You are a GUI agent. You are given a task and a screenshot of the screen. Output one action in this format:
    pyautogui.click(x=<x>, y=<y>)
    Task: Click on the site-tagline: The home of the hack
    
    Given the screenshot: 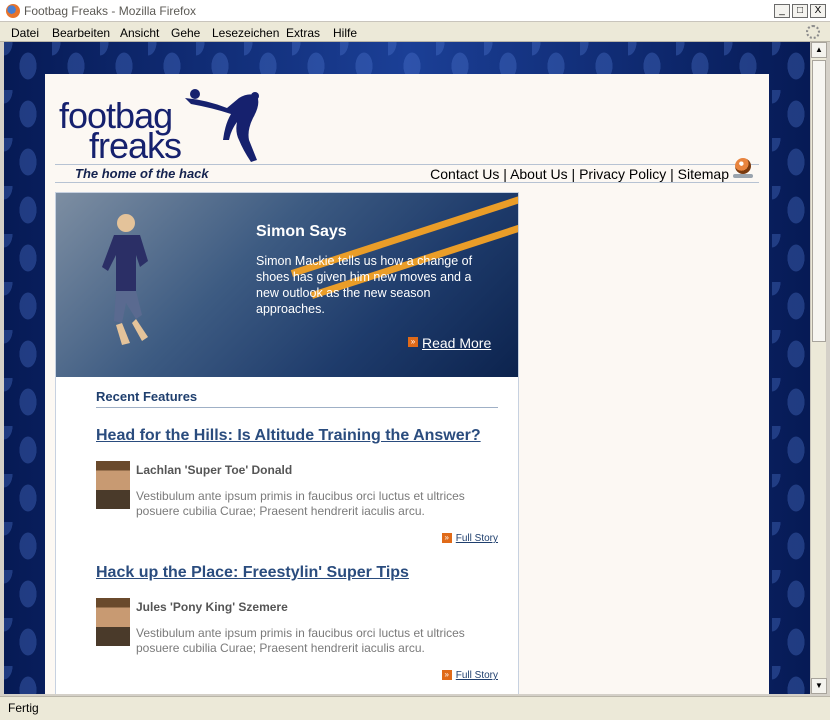 What is the action you would take?
    pyautogui.click(x=142, y=173)
    